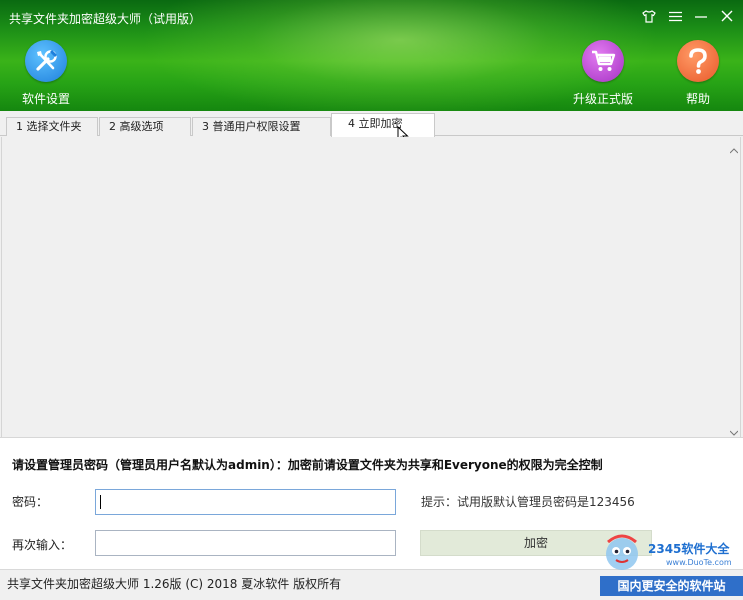  Describe the element at coordinates (734, 430) in the screenshot. I see `scroll-down-icon` at that location.